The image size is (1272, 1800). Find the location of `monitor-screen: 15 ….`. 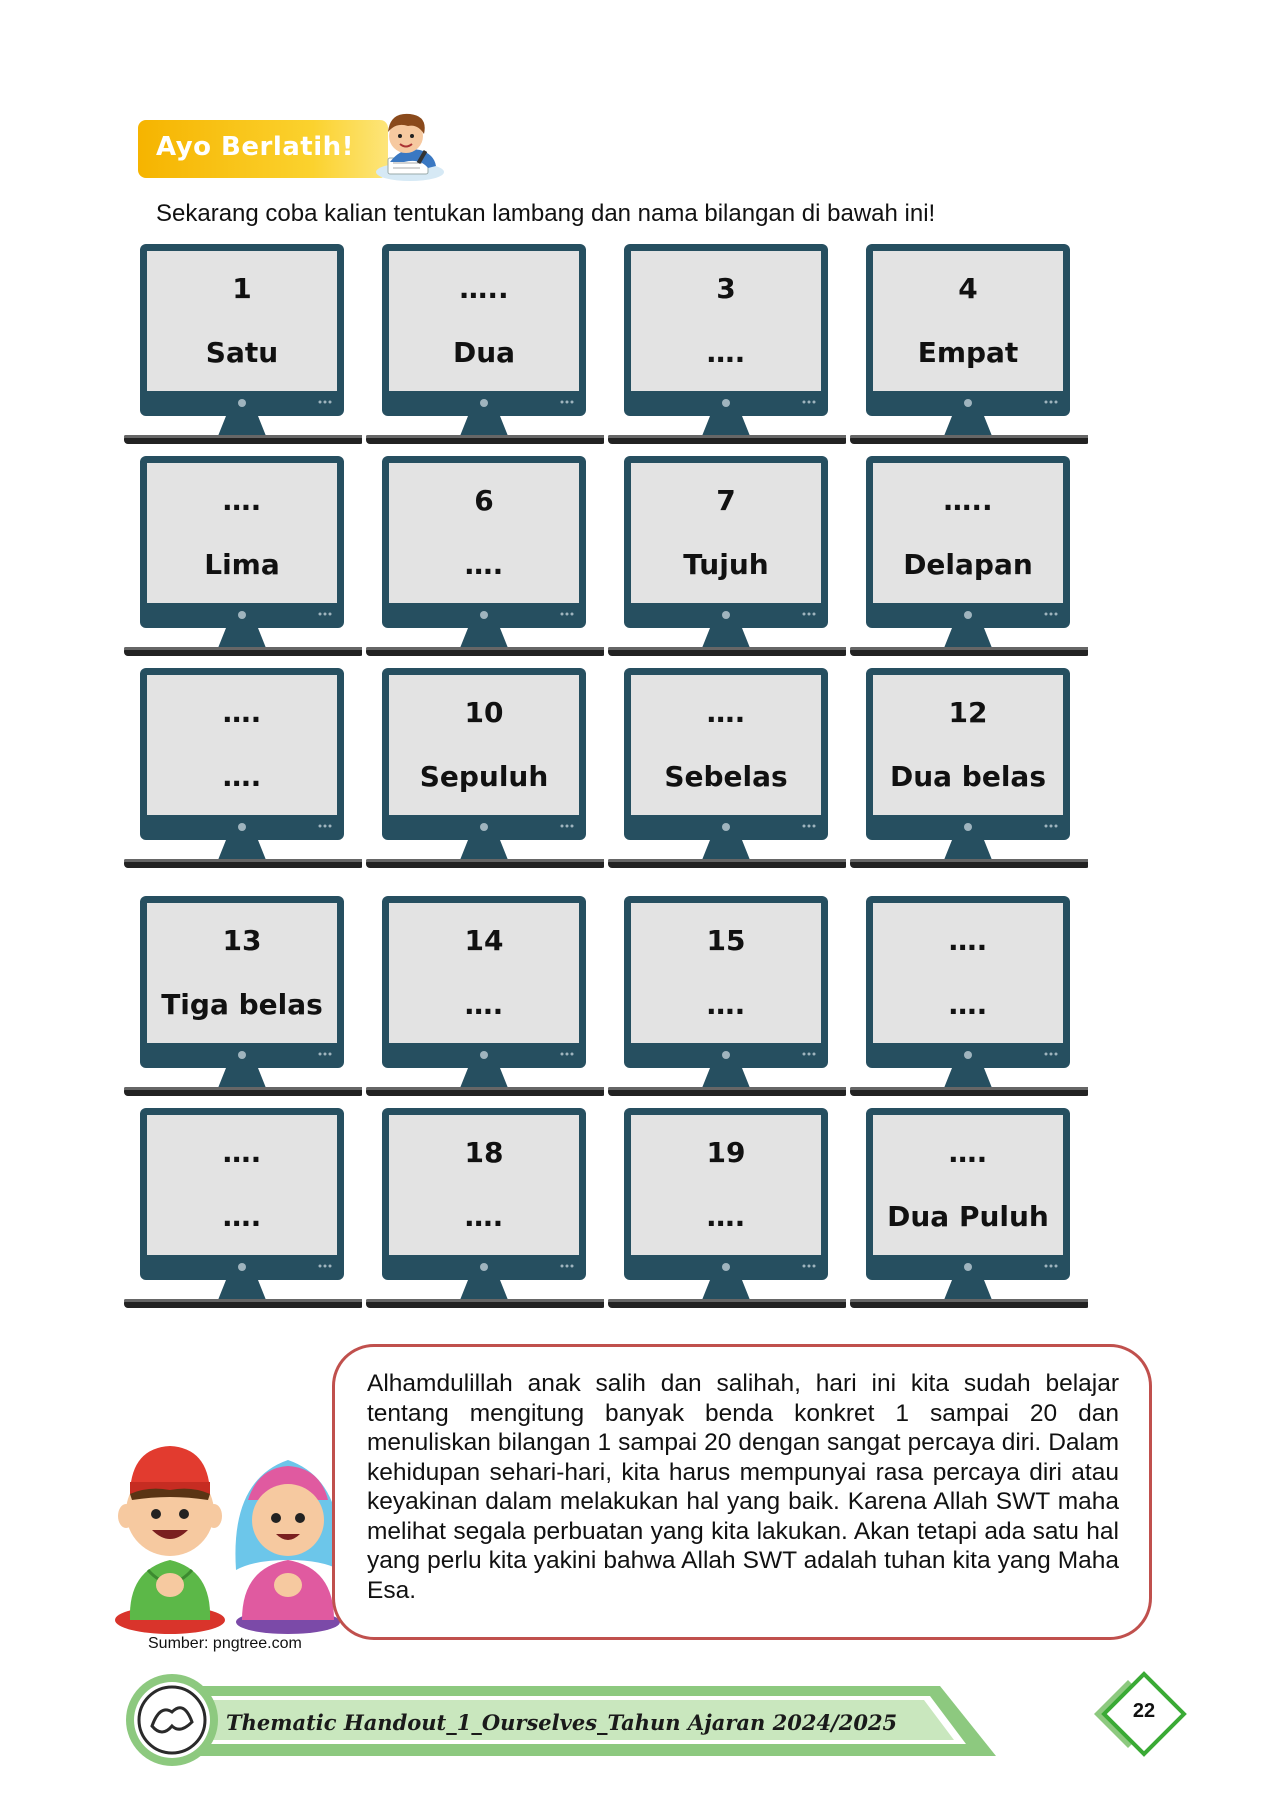

monitor-screen: 15 …. is located at coordinates (726, 976).